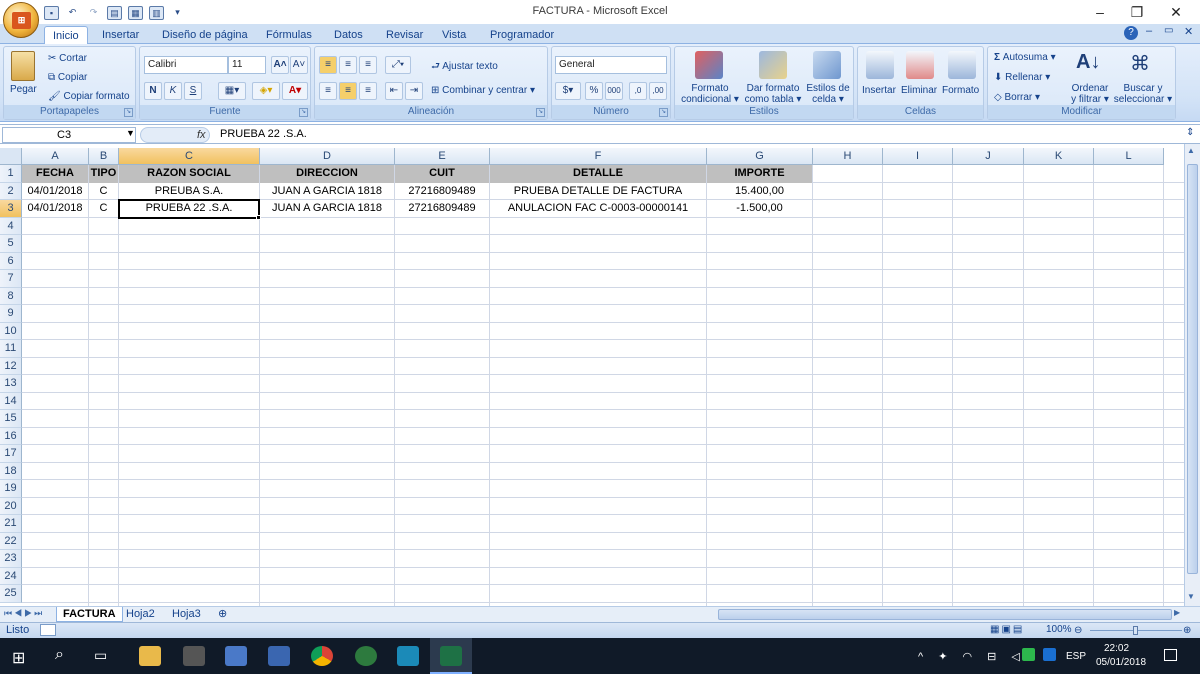 Image resolution: width=1200 pixels, height=674 pixels. Describe the element at coordinates (368, 91) in the screenshot. I see `align-right-icon: ≡` at that location.